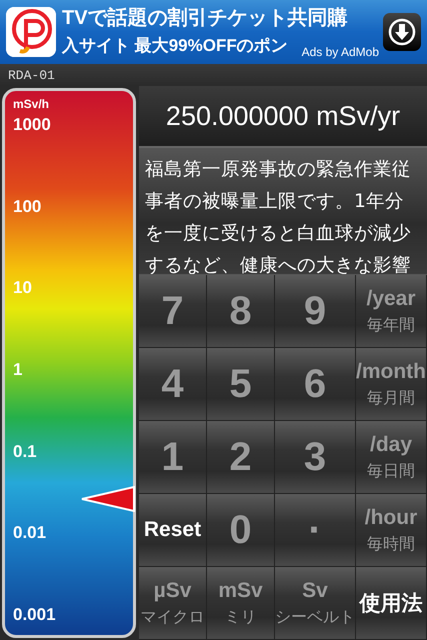 The height and width of the screenshot is (640, 427). I want to click on keypad-key: mSv ミリ, so click(241, 603).